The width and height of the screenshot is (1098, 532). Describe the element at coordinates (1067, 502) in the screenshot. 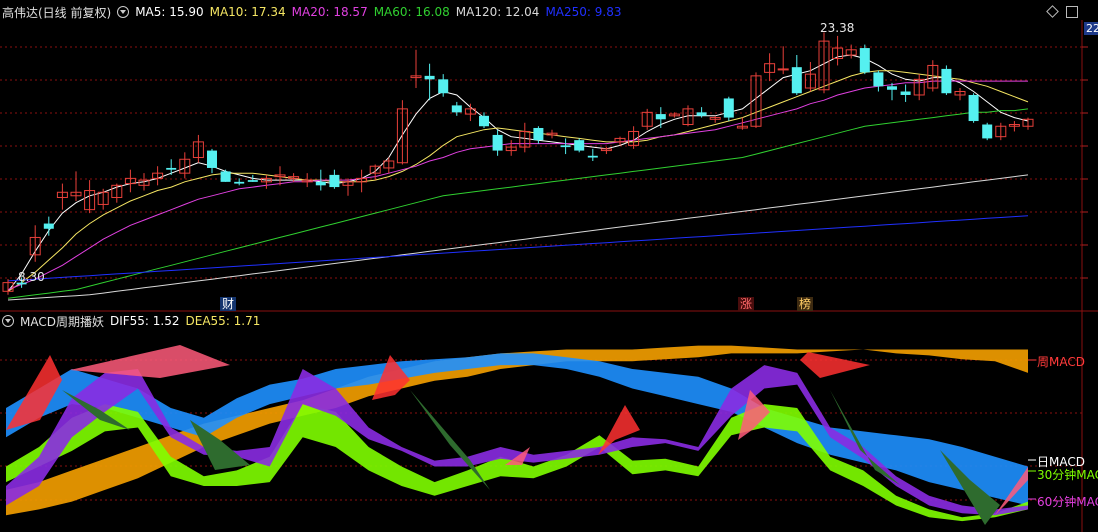

I see `legend-60m-macd: 60分钟MACD` at that location.